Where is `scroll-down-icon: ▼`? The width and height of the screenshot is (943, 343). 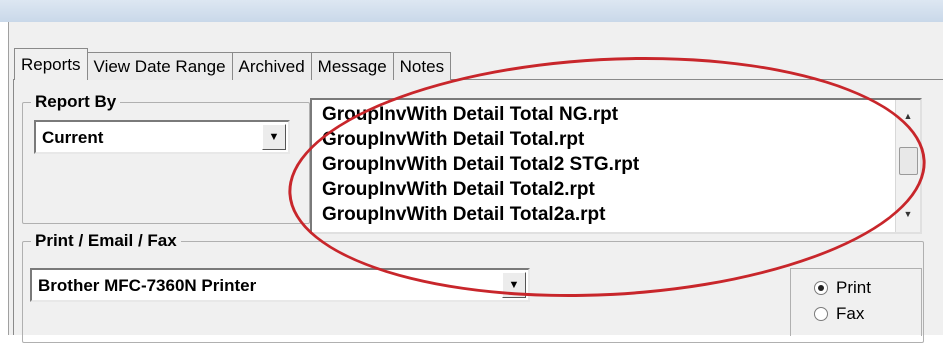
scroll-down-icon: ▼ is located at coordinates (908, 214).